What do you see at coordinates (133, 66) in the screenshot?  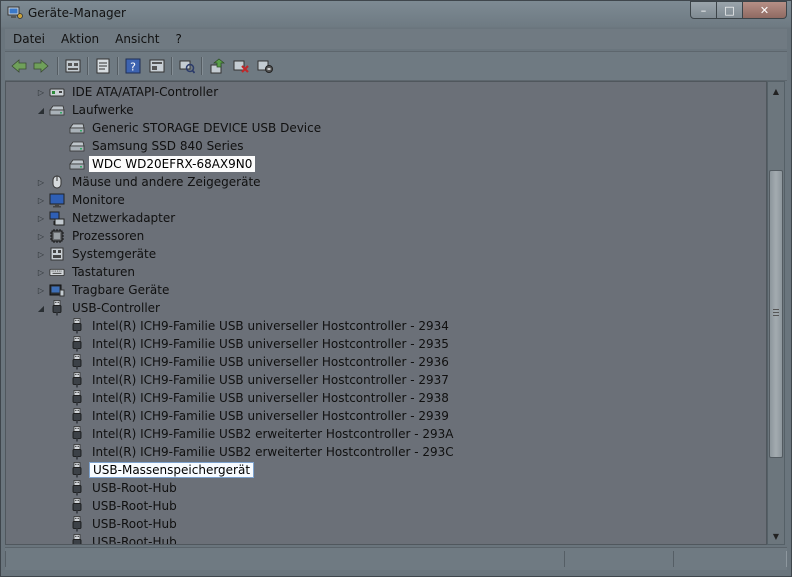 I see `help-button: ?` at bounding box center [133, 66].